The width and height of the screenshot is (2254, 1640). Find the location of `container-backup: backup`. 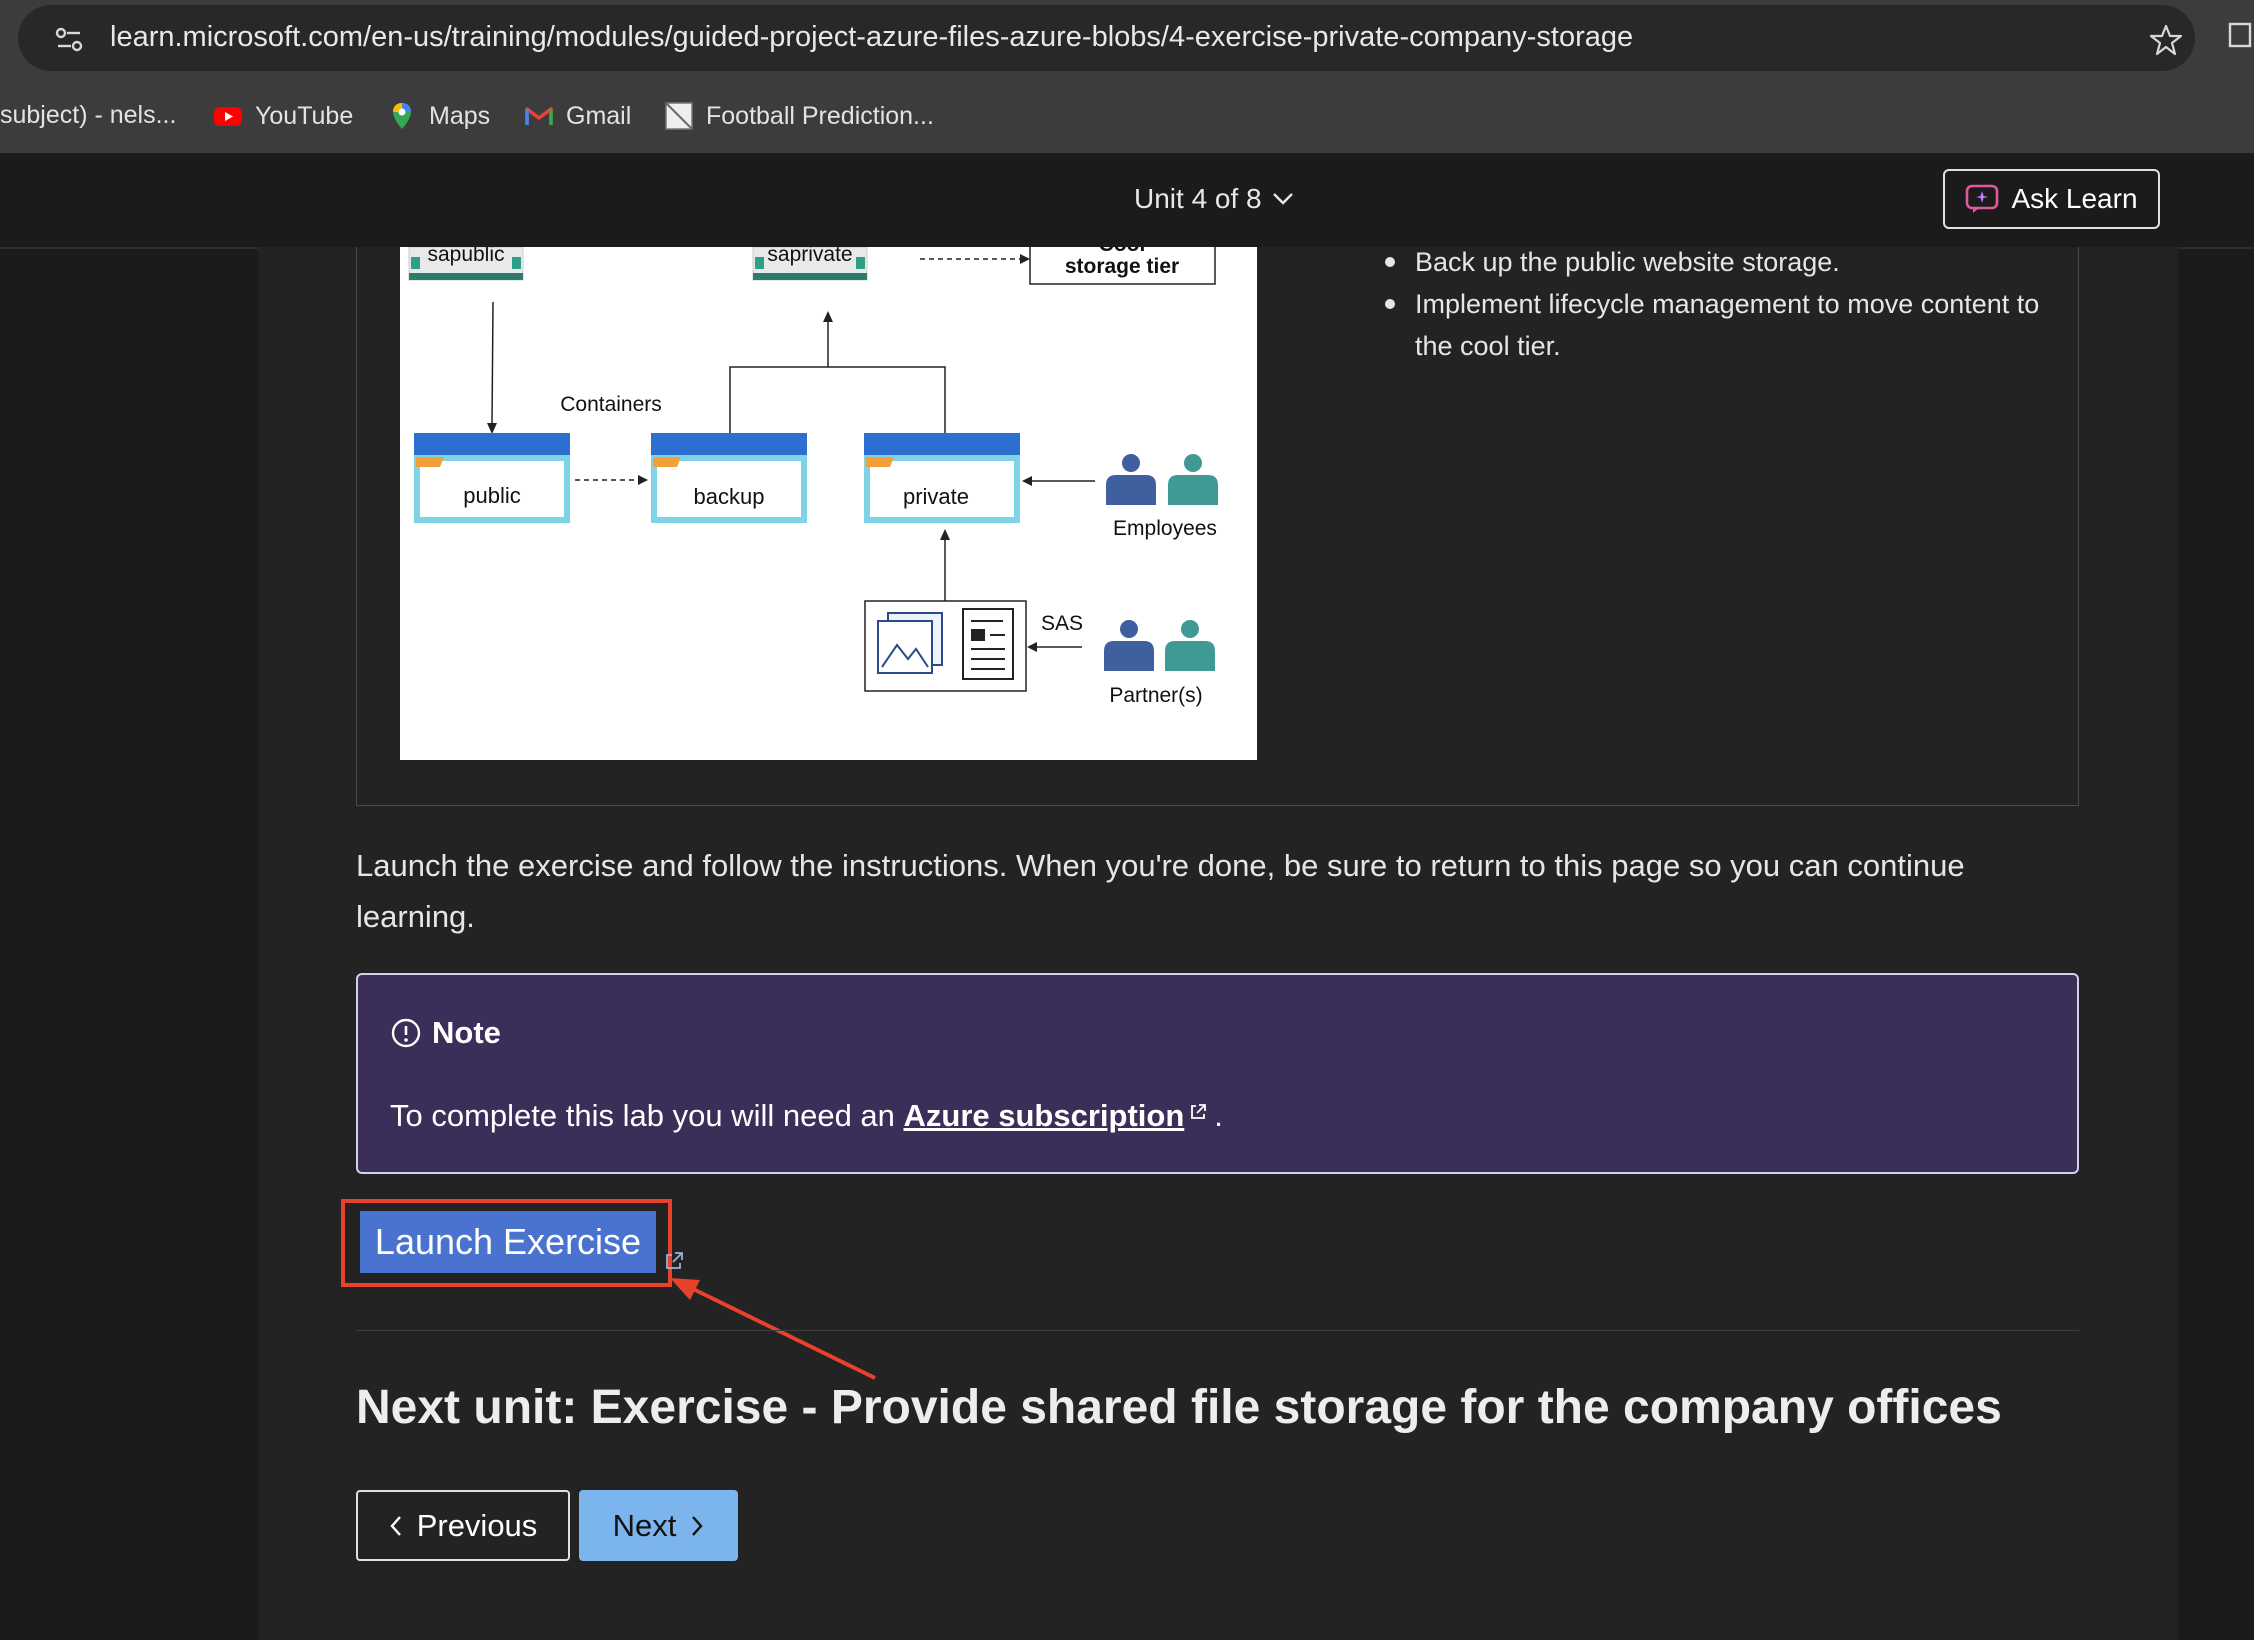

container-backup: backup is located at coordinates (729, 478).